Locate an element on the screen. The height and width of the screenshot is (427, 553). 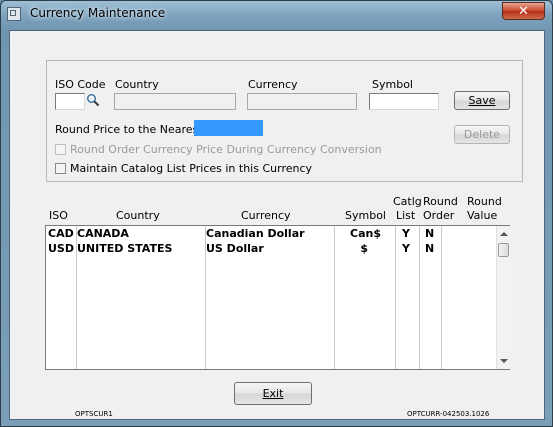
symbol-field is located at coordinates (404, 101).